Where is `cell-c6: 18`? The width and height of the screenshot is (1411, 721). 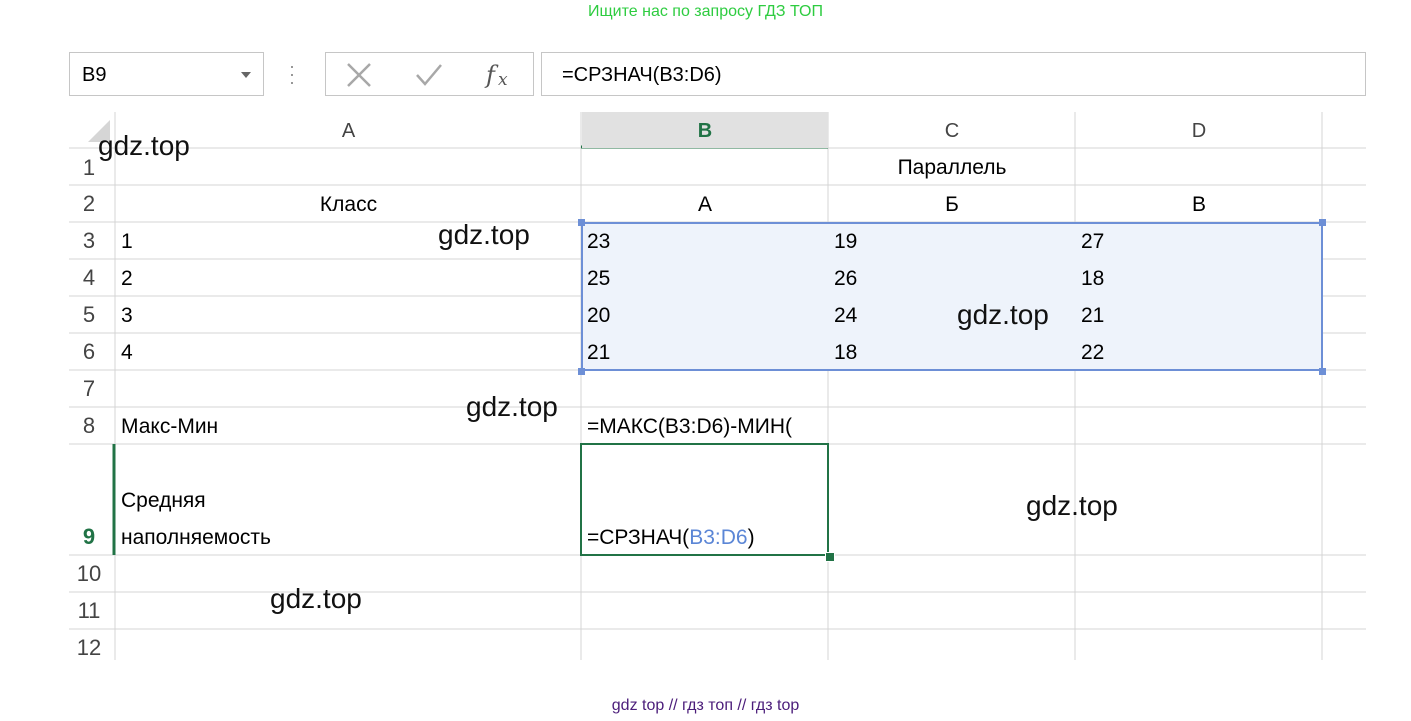
cell-c6: 18 is located at coordinates (952, 353).